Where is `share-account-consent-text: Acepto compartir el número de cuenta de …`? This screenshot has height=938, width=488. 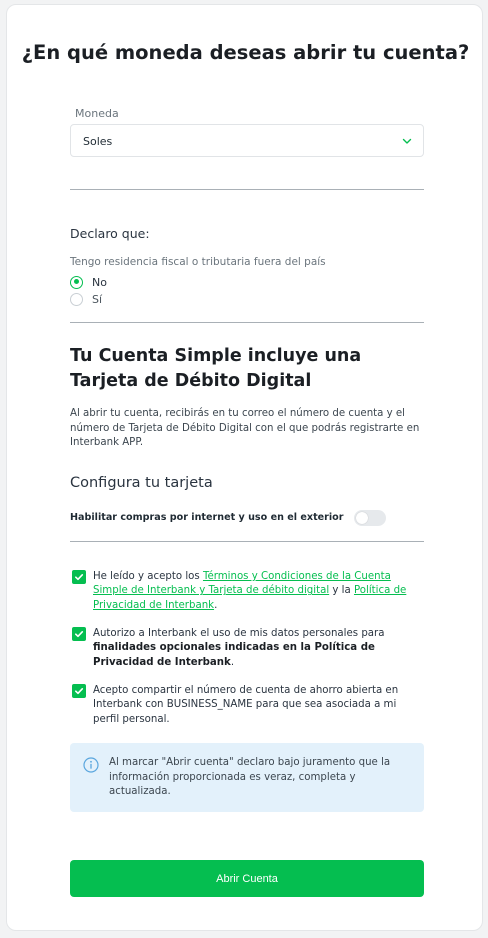
share-account-consent-text: Acepto compartir el número de cuenta de … is located at coordinates (246, 705).